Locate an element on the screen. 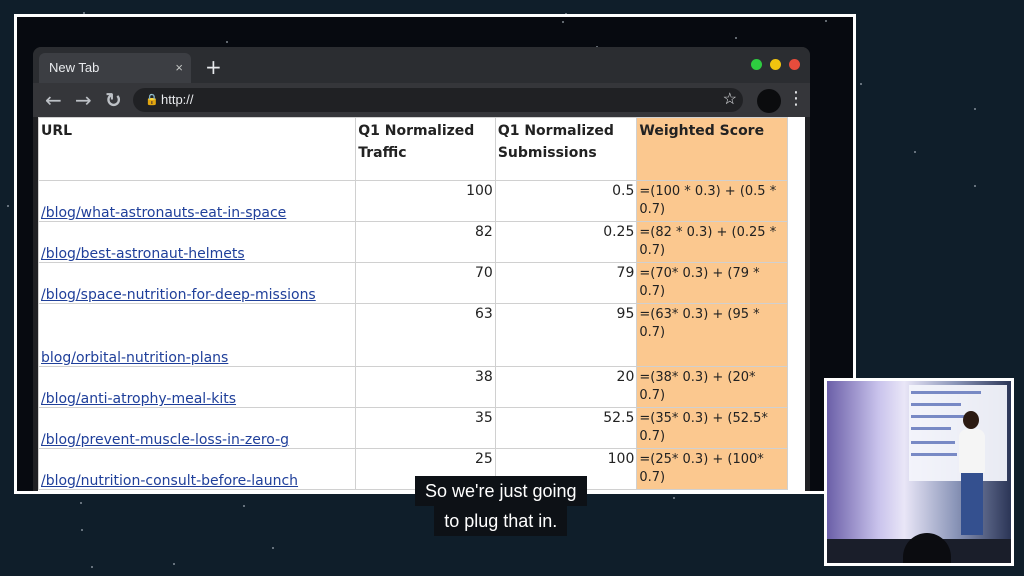 This screenshot has height=576, width=1024. url-link: blog/orbital-nutrition-plans is located at coordinates (134, 358).